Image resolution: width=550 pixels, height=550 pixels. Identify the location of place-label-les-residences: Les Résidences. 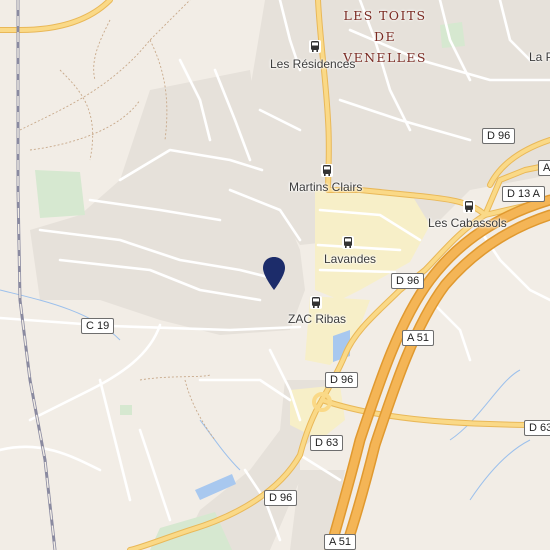
(313, 64).